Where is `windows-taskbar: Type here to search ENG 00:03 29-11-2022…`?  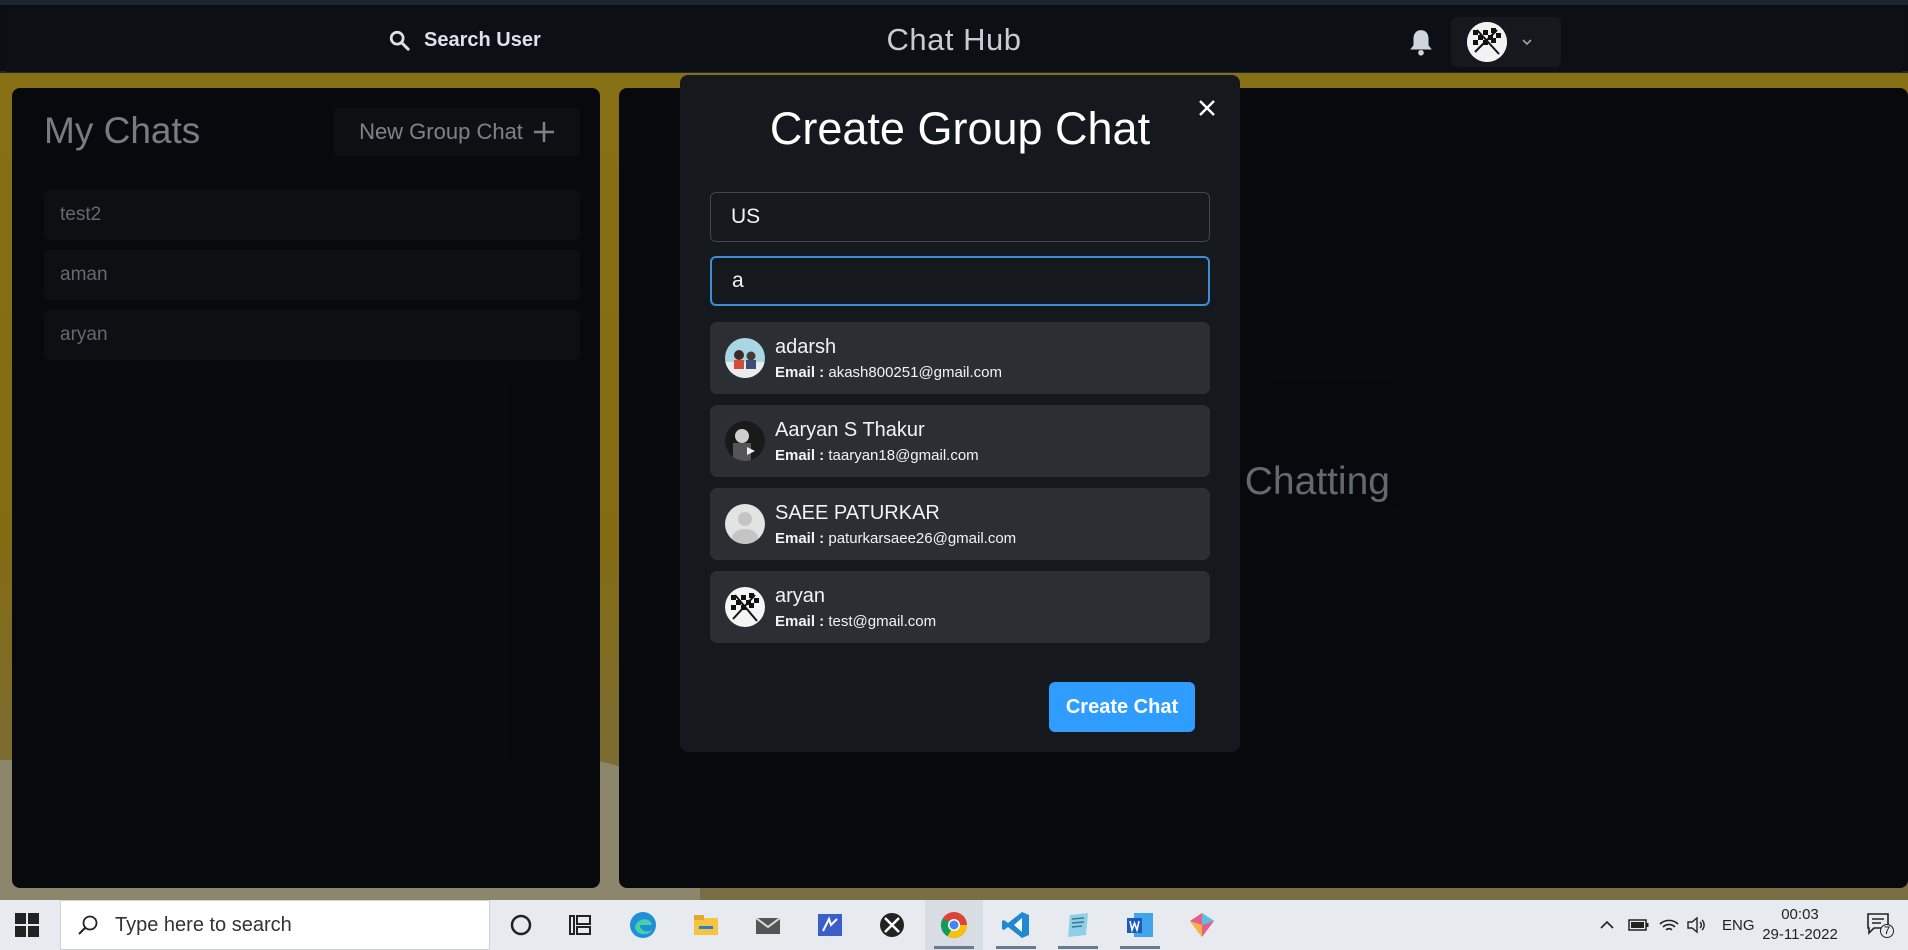
windows-taskbar: Type here to search ENG 00:03 29-11-2022… is located at coordinates (954, 925).